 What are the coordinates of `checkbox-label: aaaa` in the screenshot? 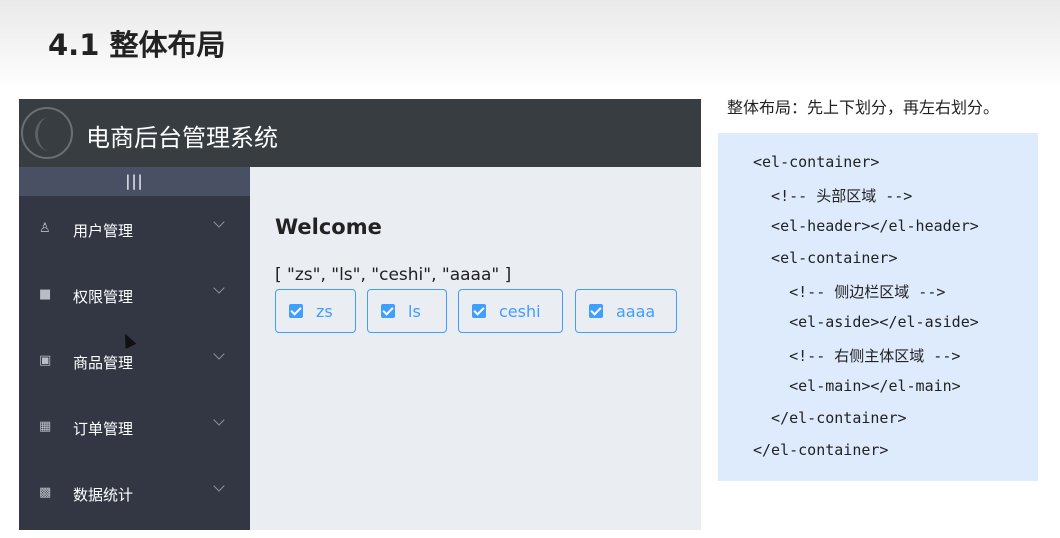 It's located at (636, 311).